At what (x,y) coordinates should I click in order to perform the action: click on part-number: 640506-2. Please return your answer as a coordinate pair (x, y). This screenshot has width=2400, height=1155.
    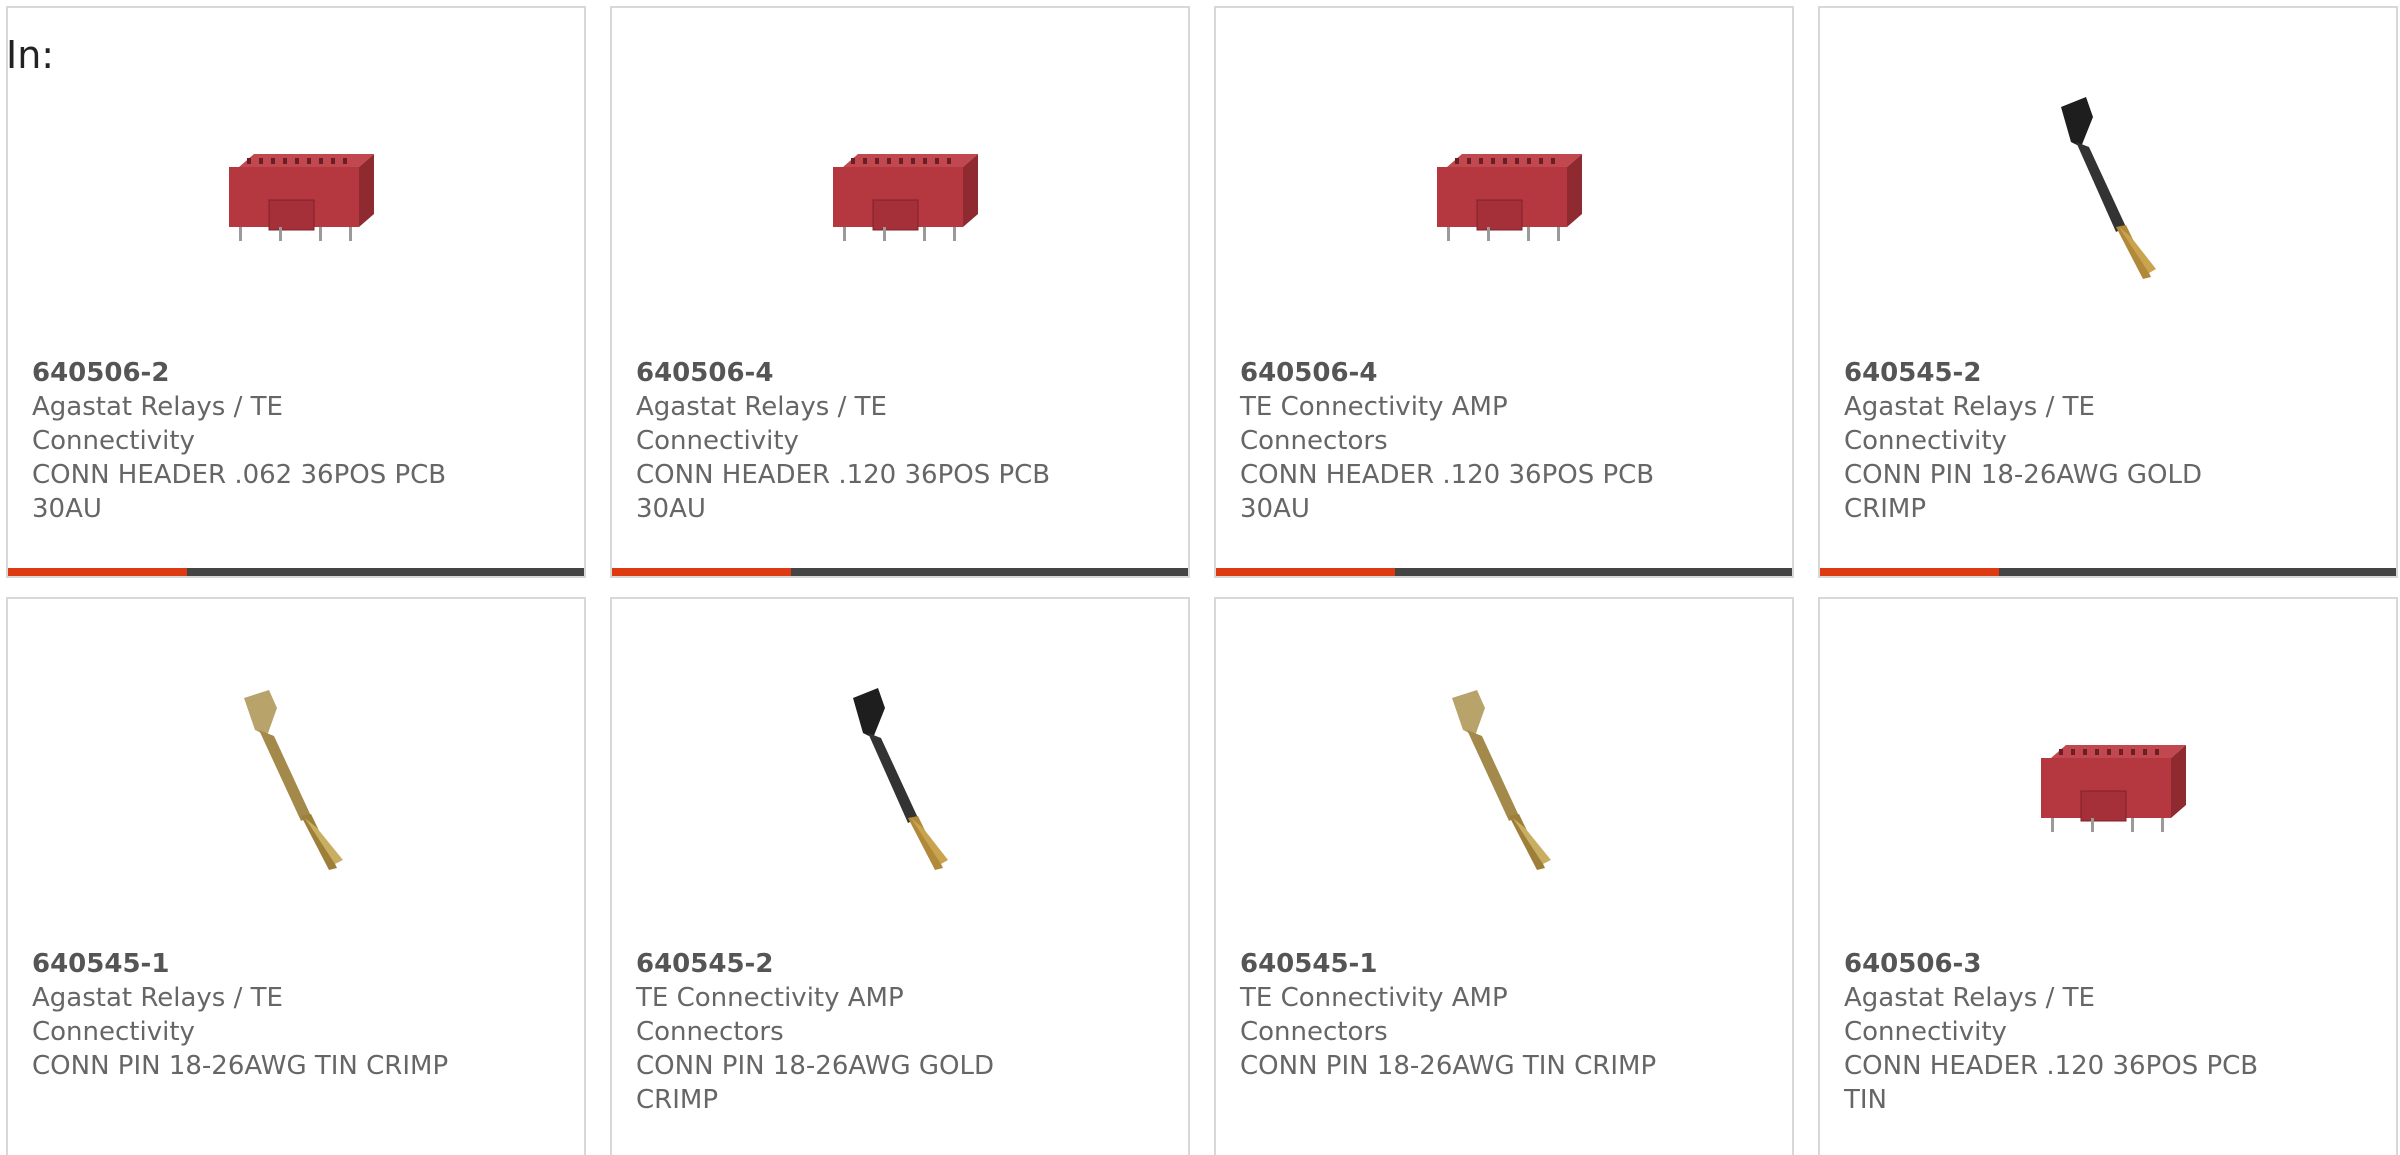
    Looking at the image, I should click on (242, 373).